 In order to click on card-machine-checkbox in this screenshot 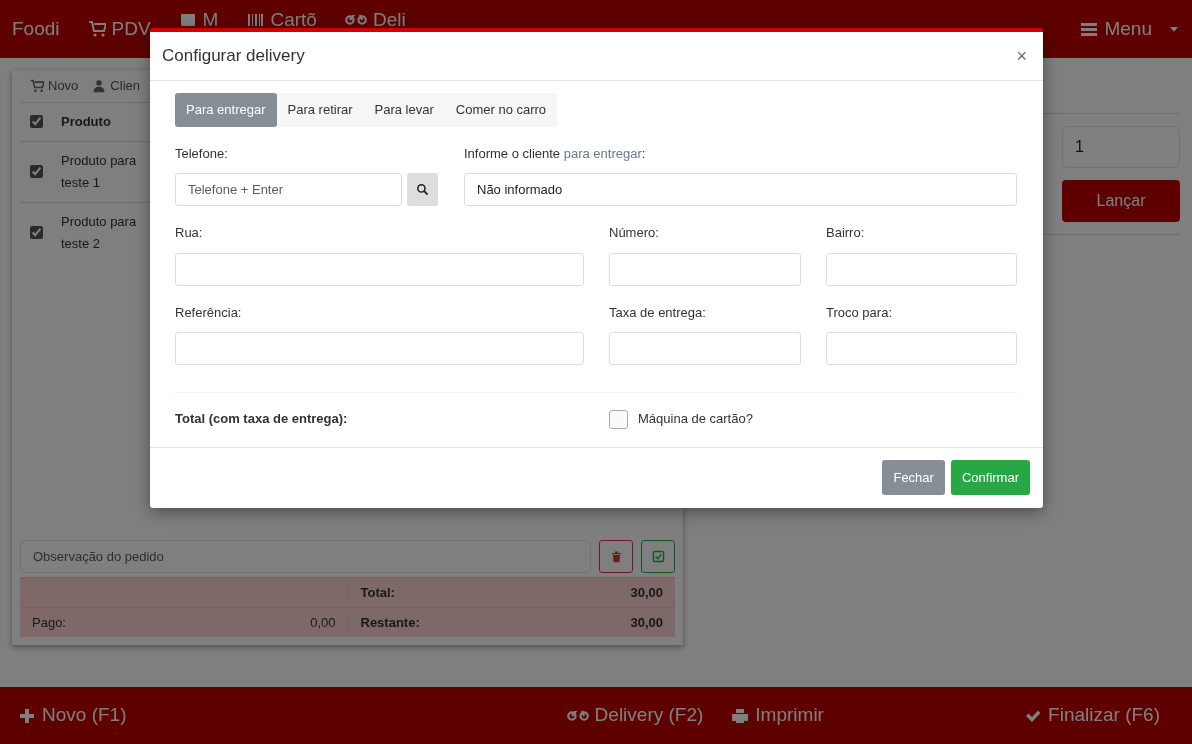, I will do `click(618, 419)`.